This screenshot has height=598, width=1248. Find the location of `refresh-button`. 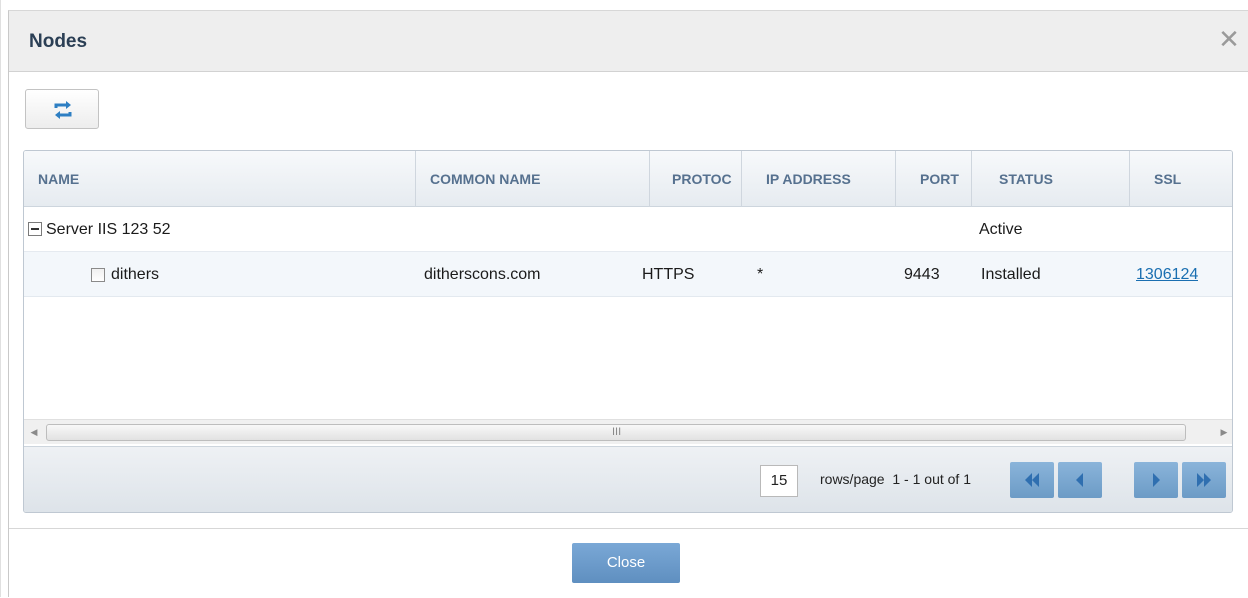

refresh-button is located at coordinates (62, 109).